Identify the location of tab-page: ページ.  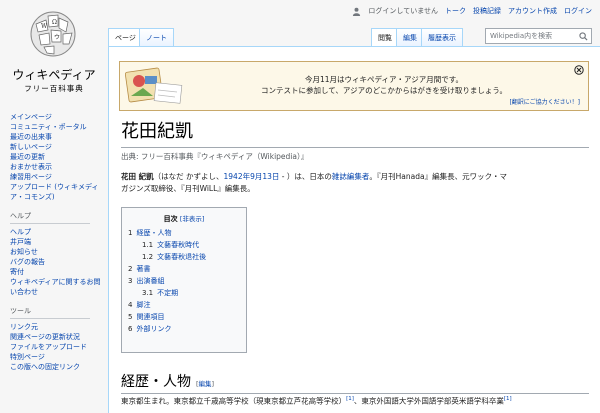
(125, 37).